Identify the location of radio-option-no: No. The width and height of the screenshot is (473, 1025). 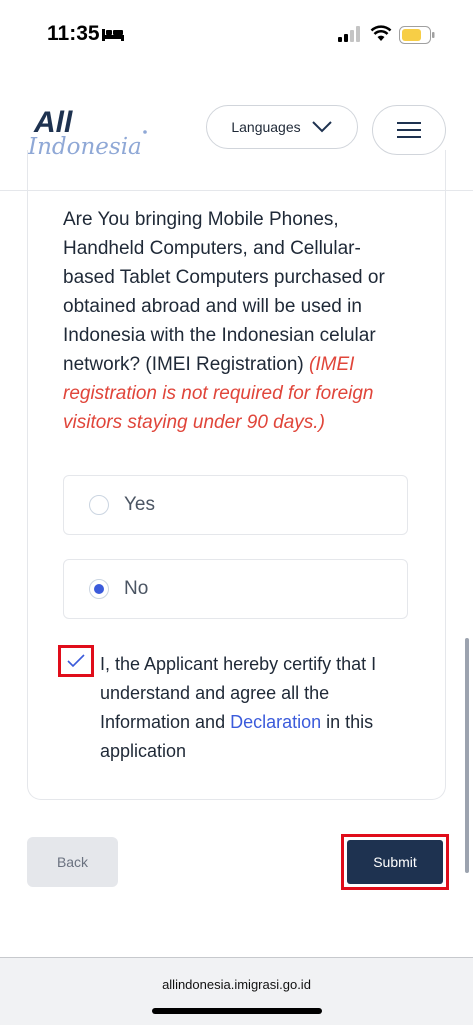
(235, 589).